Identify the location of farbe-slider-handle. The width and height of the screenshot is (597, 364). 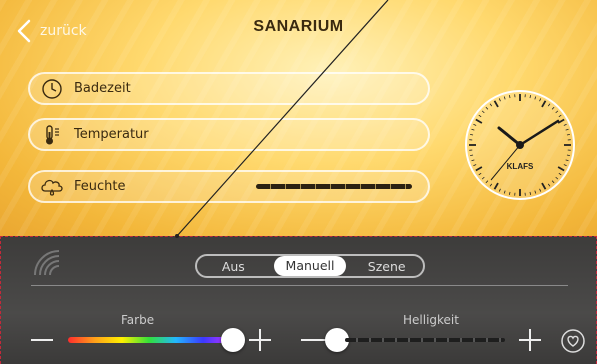
(233, 340).